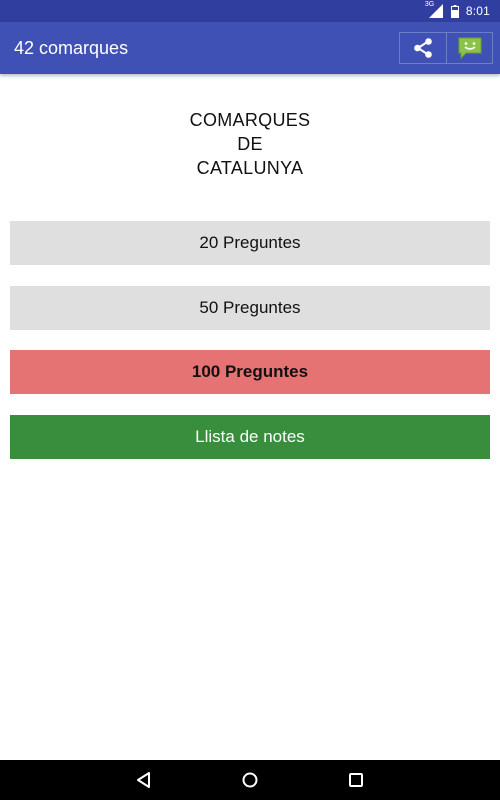 This screenshot has width=500, height=800. Describe the element at coordinates (454, 11) in the screenshot. I see `battery-icon` at that location.